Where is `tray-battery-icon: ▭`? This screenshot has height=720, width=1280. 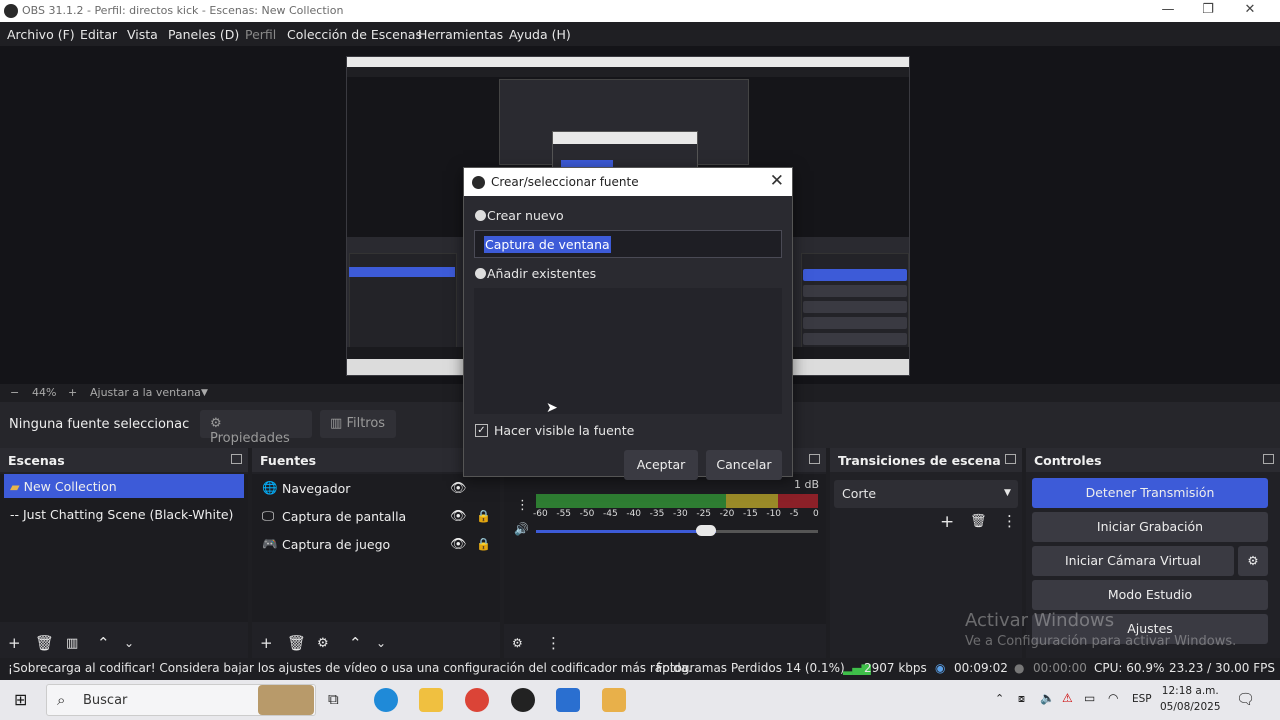 tray-battery-icon: ▭ is located at coordinates (1089, 698).